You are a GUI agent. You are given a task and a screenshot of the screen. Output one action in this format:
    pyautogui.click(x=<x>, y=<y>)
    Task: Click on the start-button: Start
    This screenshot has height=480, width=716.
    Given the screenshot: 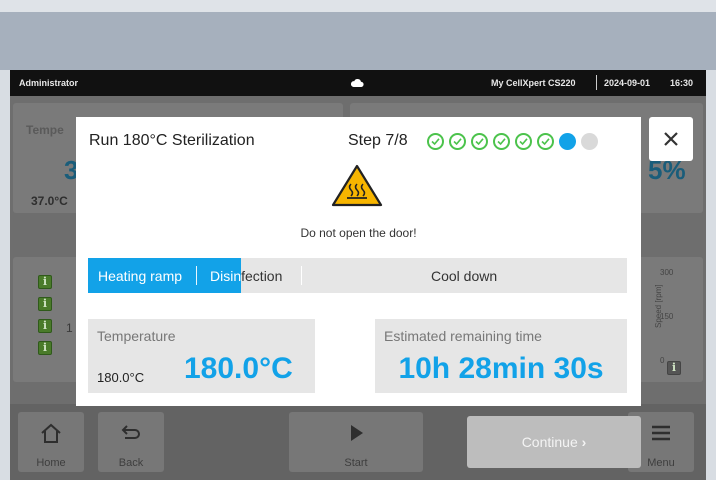 What is the action you would take?
    pyautogui.click(x=356, y=442)
    